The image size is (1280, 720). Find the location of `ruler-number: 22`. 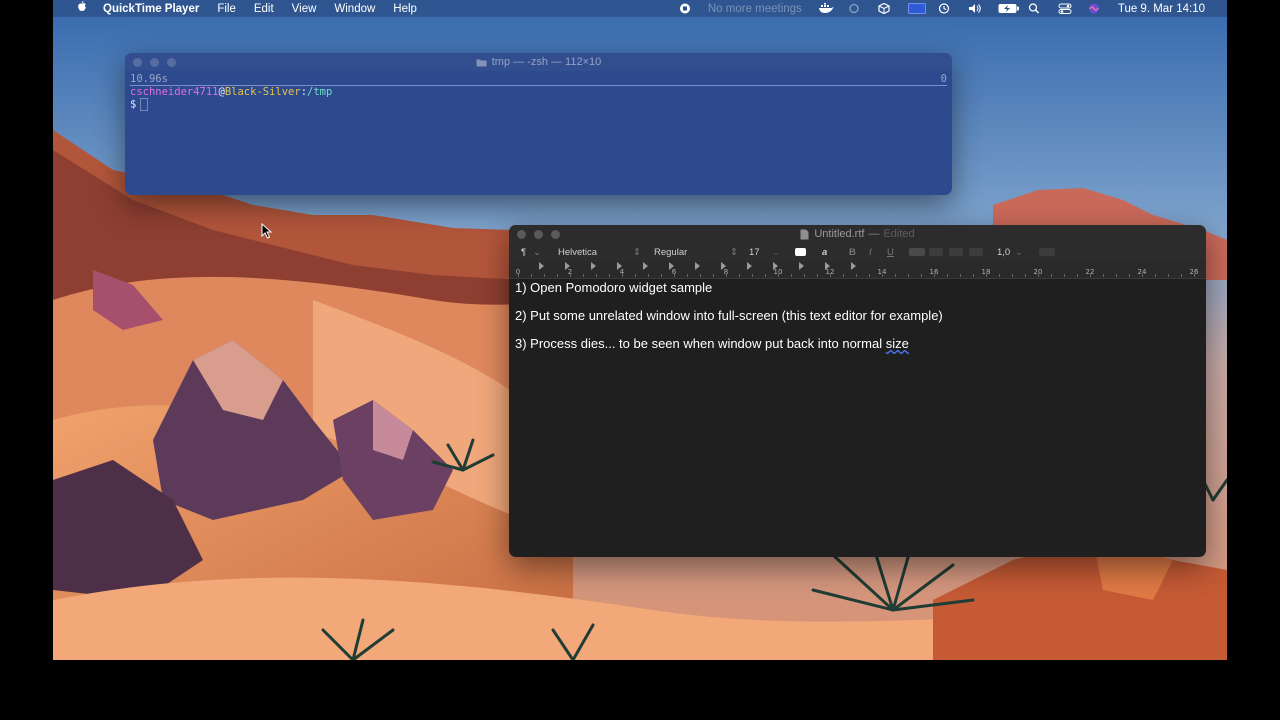

ruler-number: 22 is located at coordinates (1090, 272).